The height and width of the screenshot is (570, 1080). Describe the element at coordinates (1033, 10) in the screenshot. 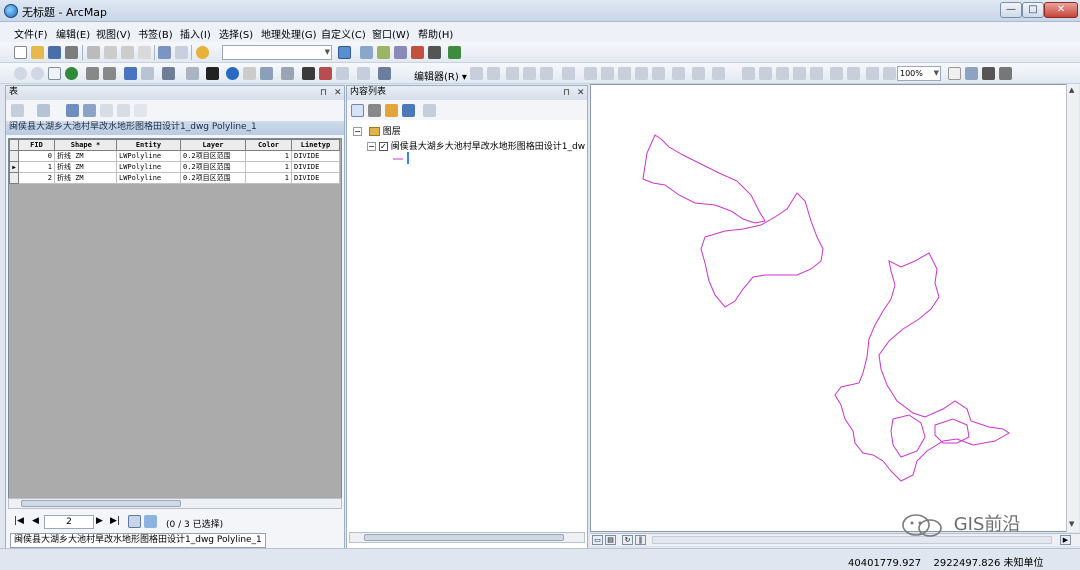

I see `maximize-button: □` at that location.